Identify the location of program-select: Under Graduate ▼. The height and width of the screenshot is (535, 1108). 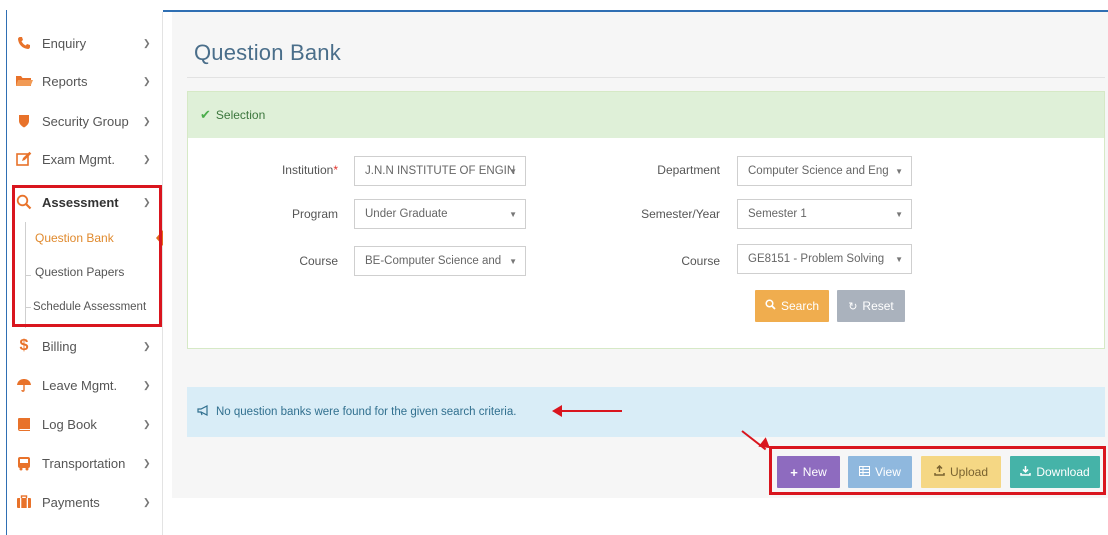
(440, 214).